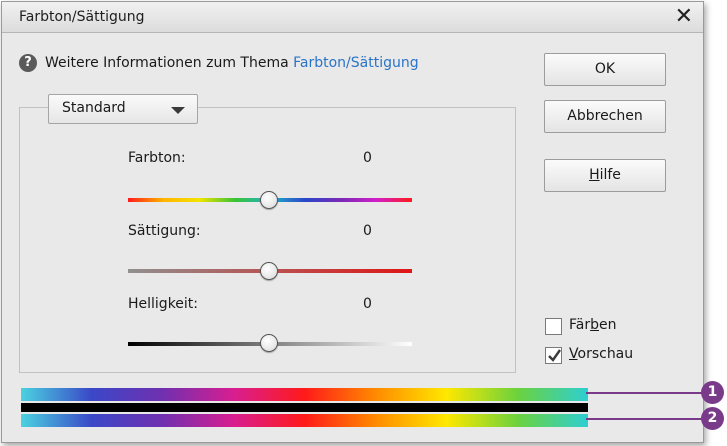 Image resolution: width=727 pixels, height=446 pixels. What do you see at coordinates (178, 110) in the screenshot?
I see `chevron-down-icon` at bounding box center [178, 110].